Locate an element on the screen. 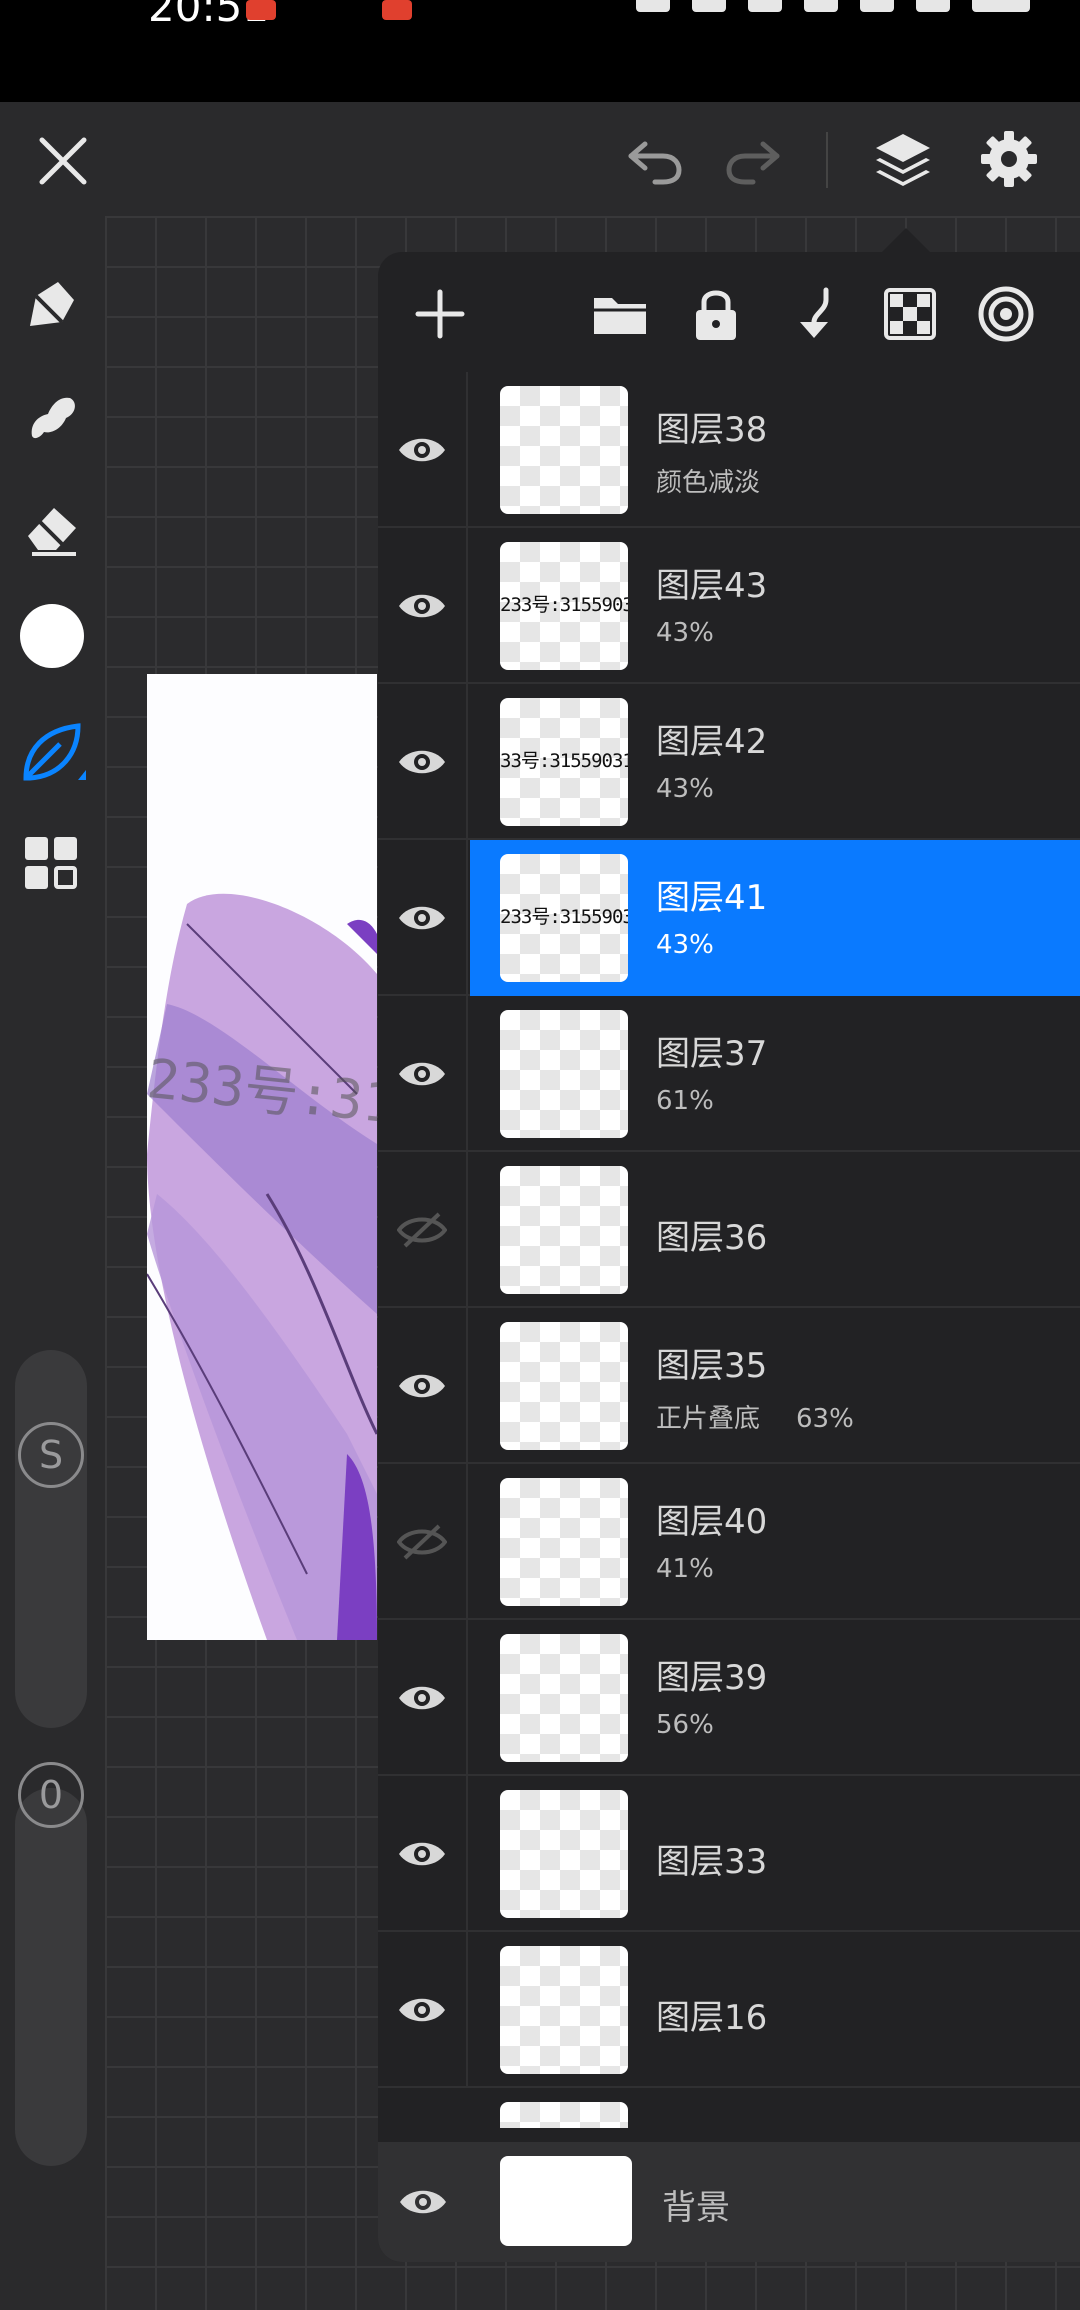 Image resolution: width=1080 pixels, height=2310 pixels. layer-row: 图层16 is located at coordinates (729, 2010).